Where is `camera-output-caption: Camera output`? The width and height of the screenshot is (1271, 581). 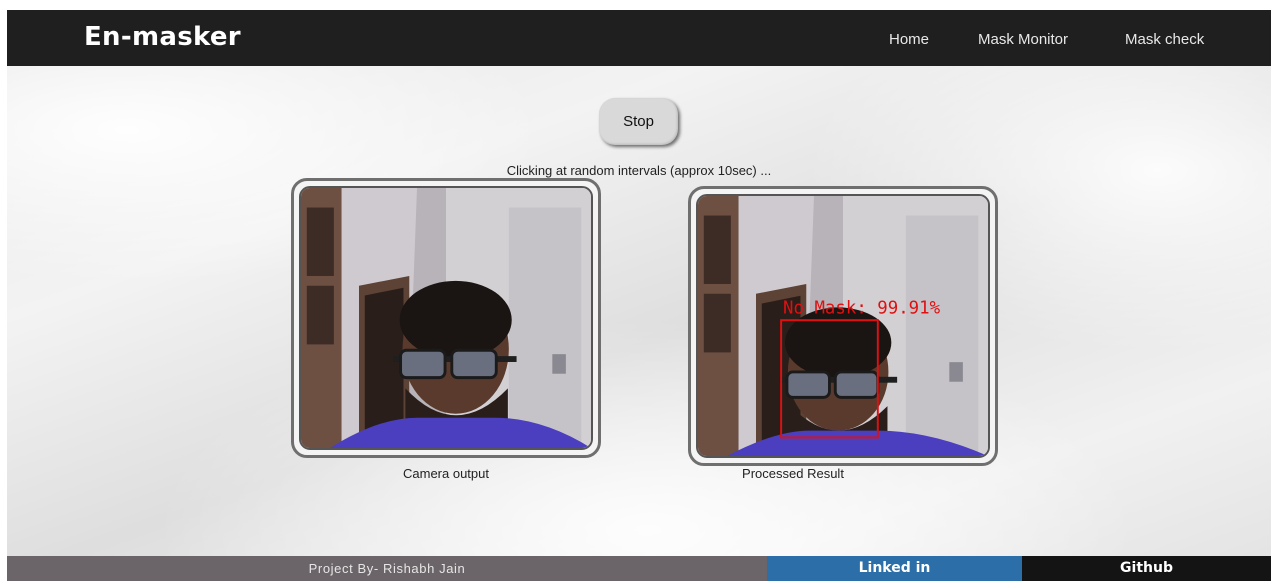 camera-output-caption: Camera output is located at coordinates (446, 473).